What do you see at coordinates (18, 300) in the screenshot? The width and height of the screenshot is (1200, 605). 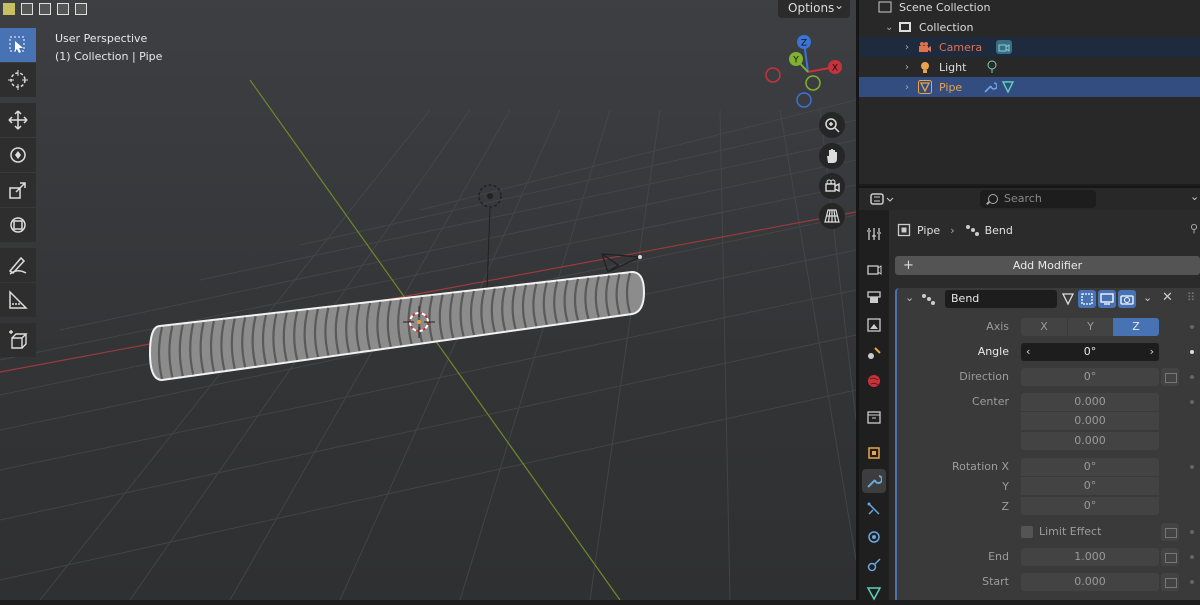 I see `measure-tool` at bounding box center [18, 300].